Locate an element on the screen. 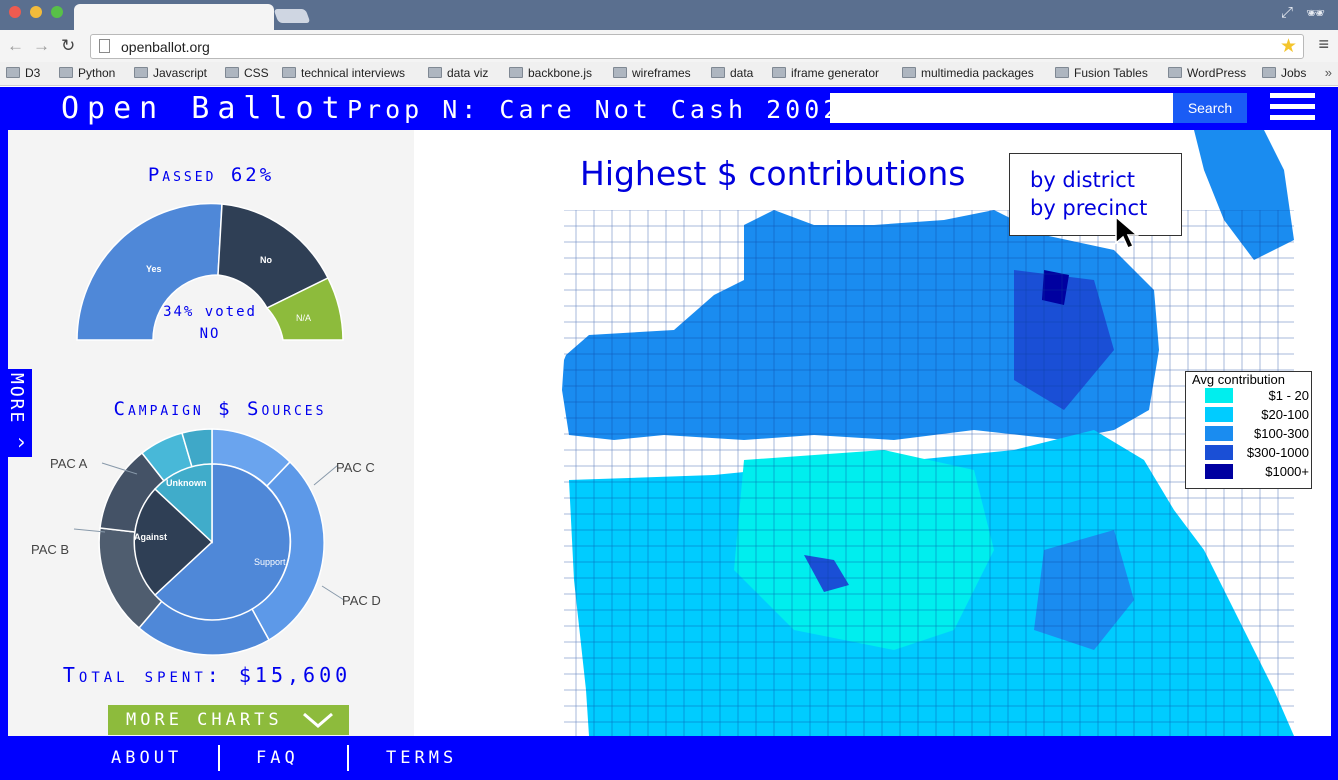  bookmark-item: CSS is located at coordinates (247, 73).